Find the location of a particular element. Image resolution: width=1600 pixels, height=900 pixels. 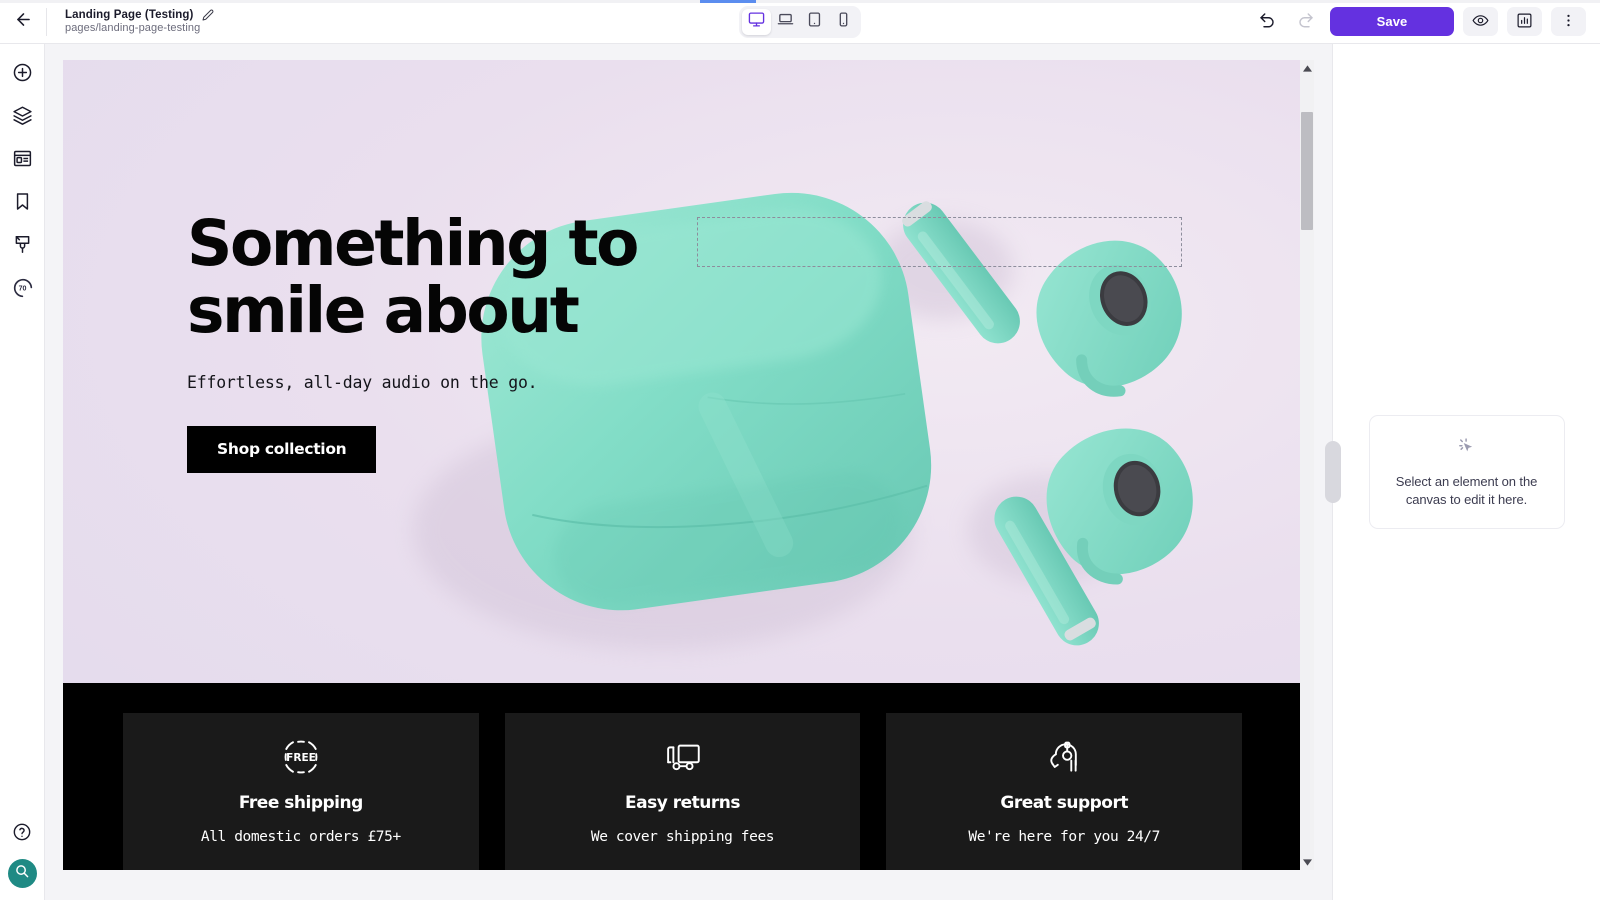

shop-collection-button: Shop collection is located at coordinates (282, 449).